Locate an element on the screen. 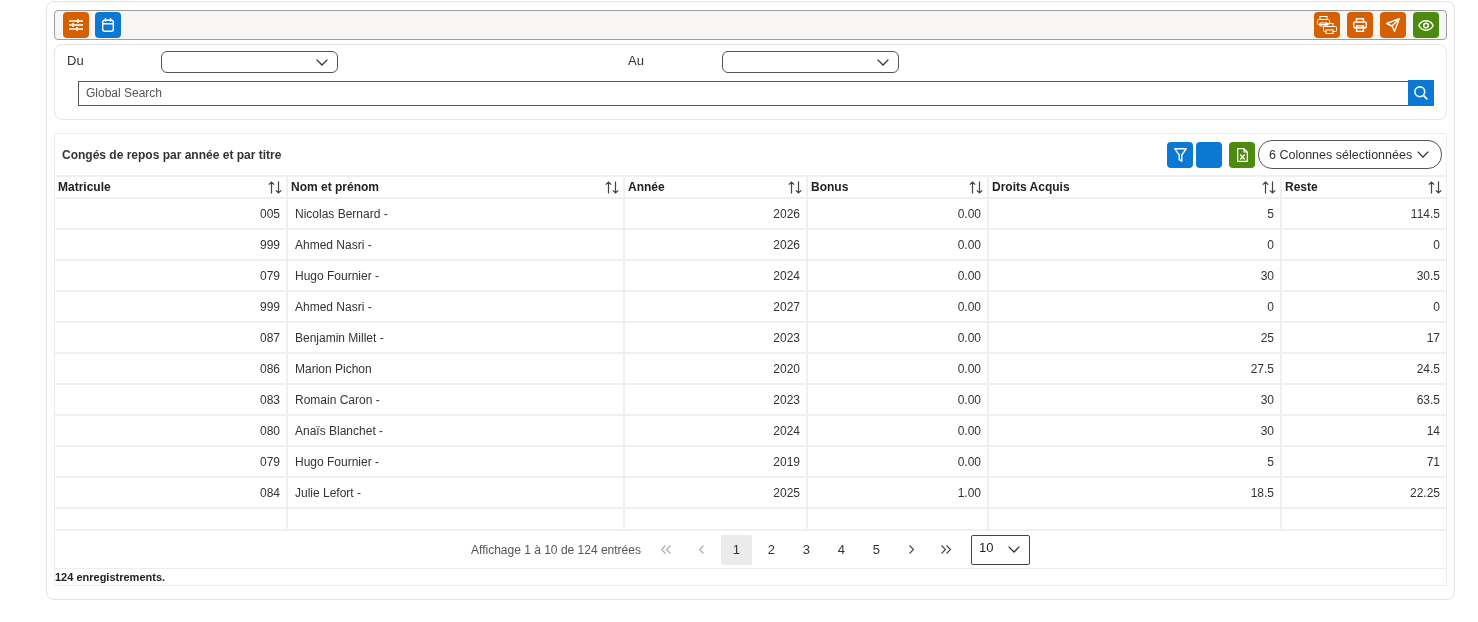 The height and width of the screenshot is (622, 1478). search-field: Global Search is located at coordinates (743, 93).